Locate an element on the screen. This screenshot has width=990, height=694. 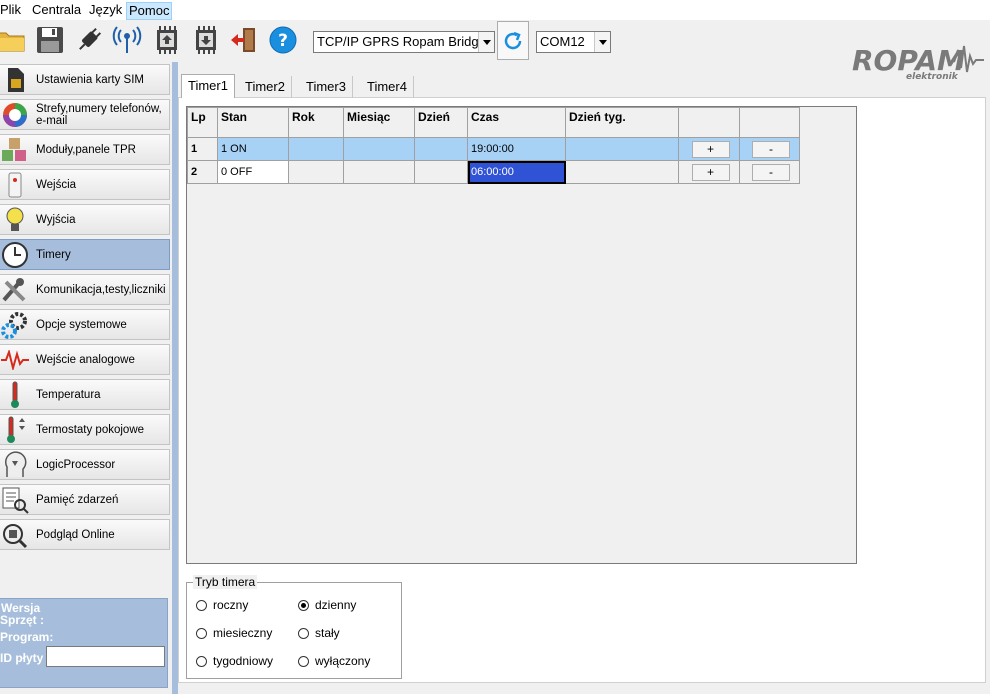
timer-mode-title: Tryb timera is located at coordinates (225, 582).